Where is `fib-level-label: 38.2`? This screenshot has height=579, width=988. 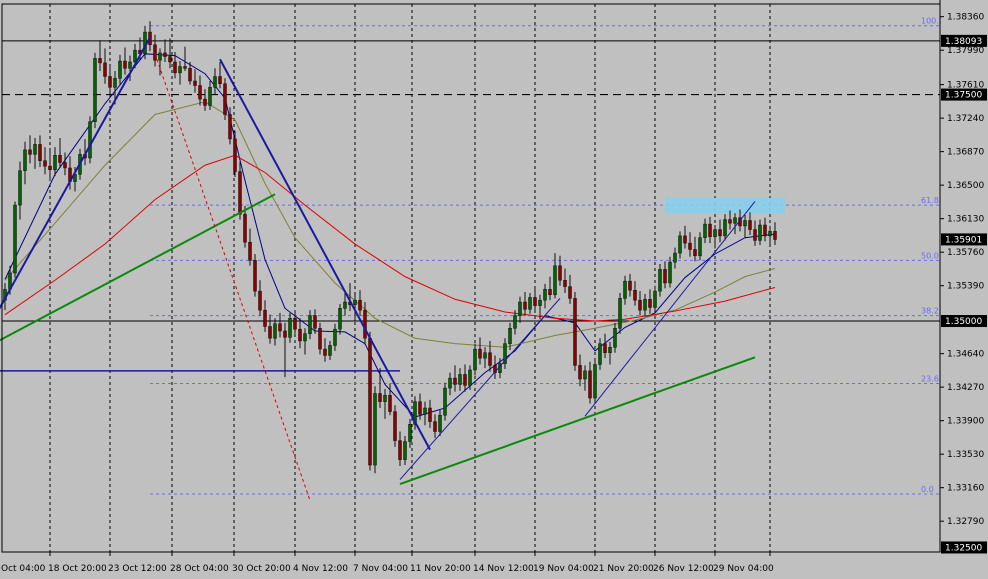 fib-level-label: 38.2 is located at coordinates (930, 311).